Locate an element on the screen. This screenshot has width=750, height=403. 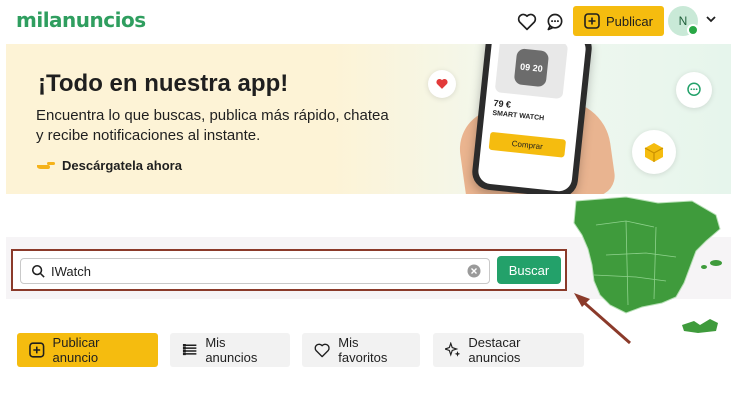
chat-bubble-icon is located at coordinates (555, 22).